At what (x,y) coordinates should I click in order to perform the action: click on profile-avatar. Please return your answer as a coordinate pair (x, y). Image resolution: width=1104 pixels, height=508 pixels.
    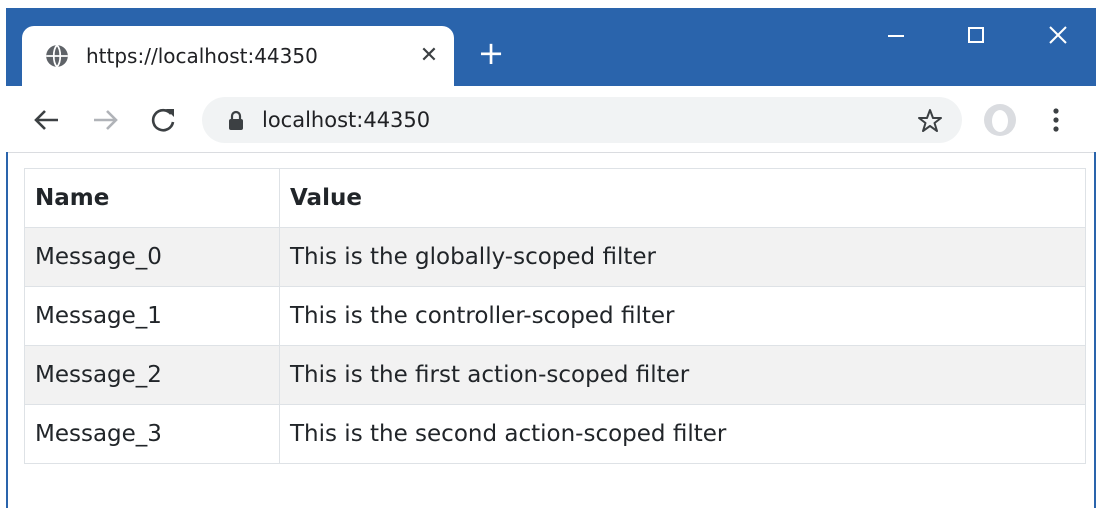
    Looking at the image, I should click on (1000, 120).